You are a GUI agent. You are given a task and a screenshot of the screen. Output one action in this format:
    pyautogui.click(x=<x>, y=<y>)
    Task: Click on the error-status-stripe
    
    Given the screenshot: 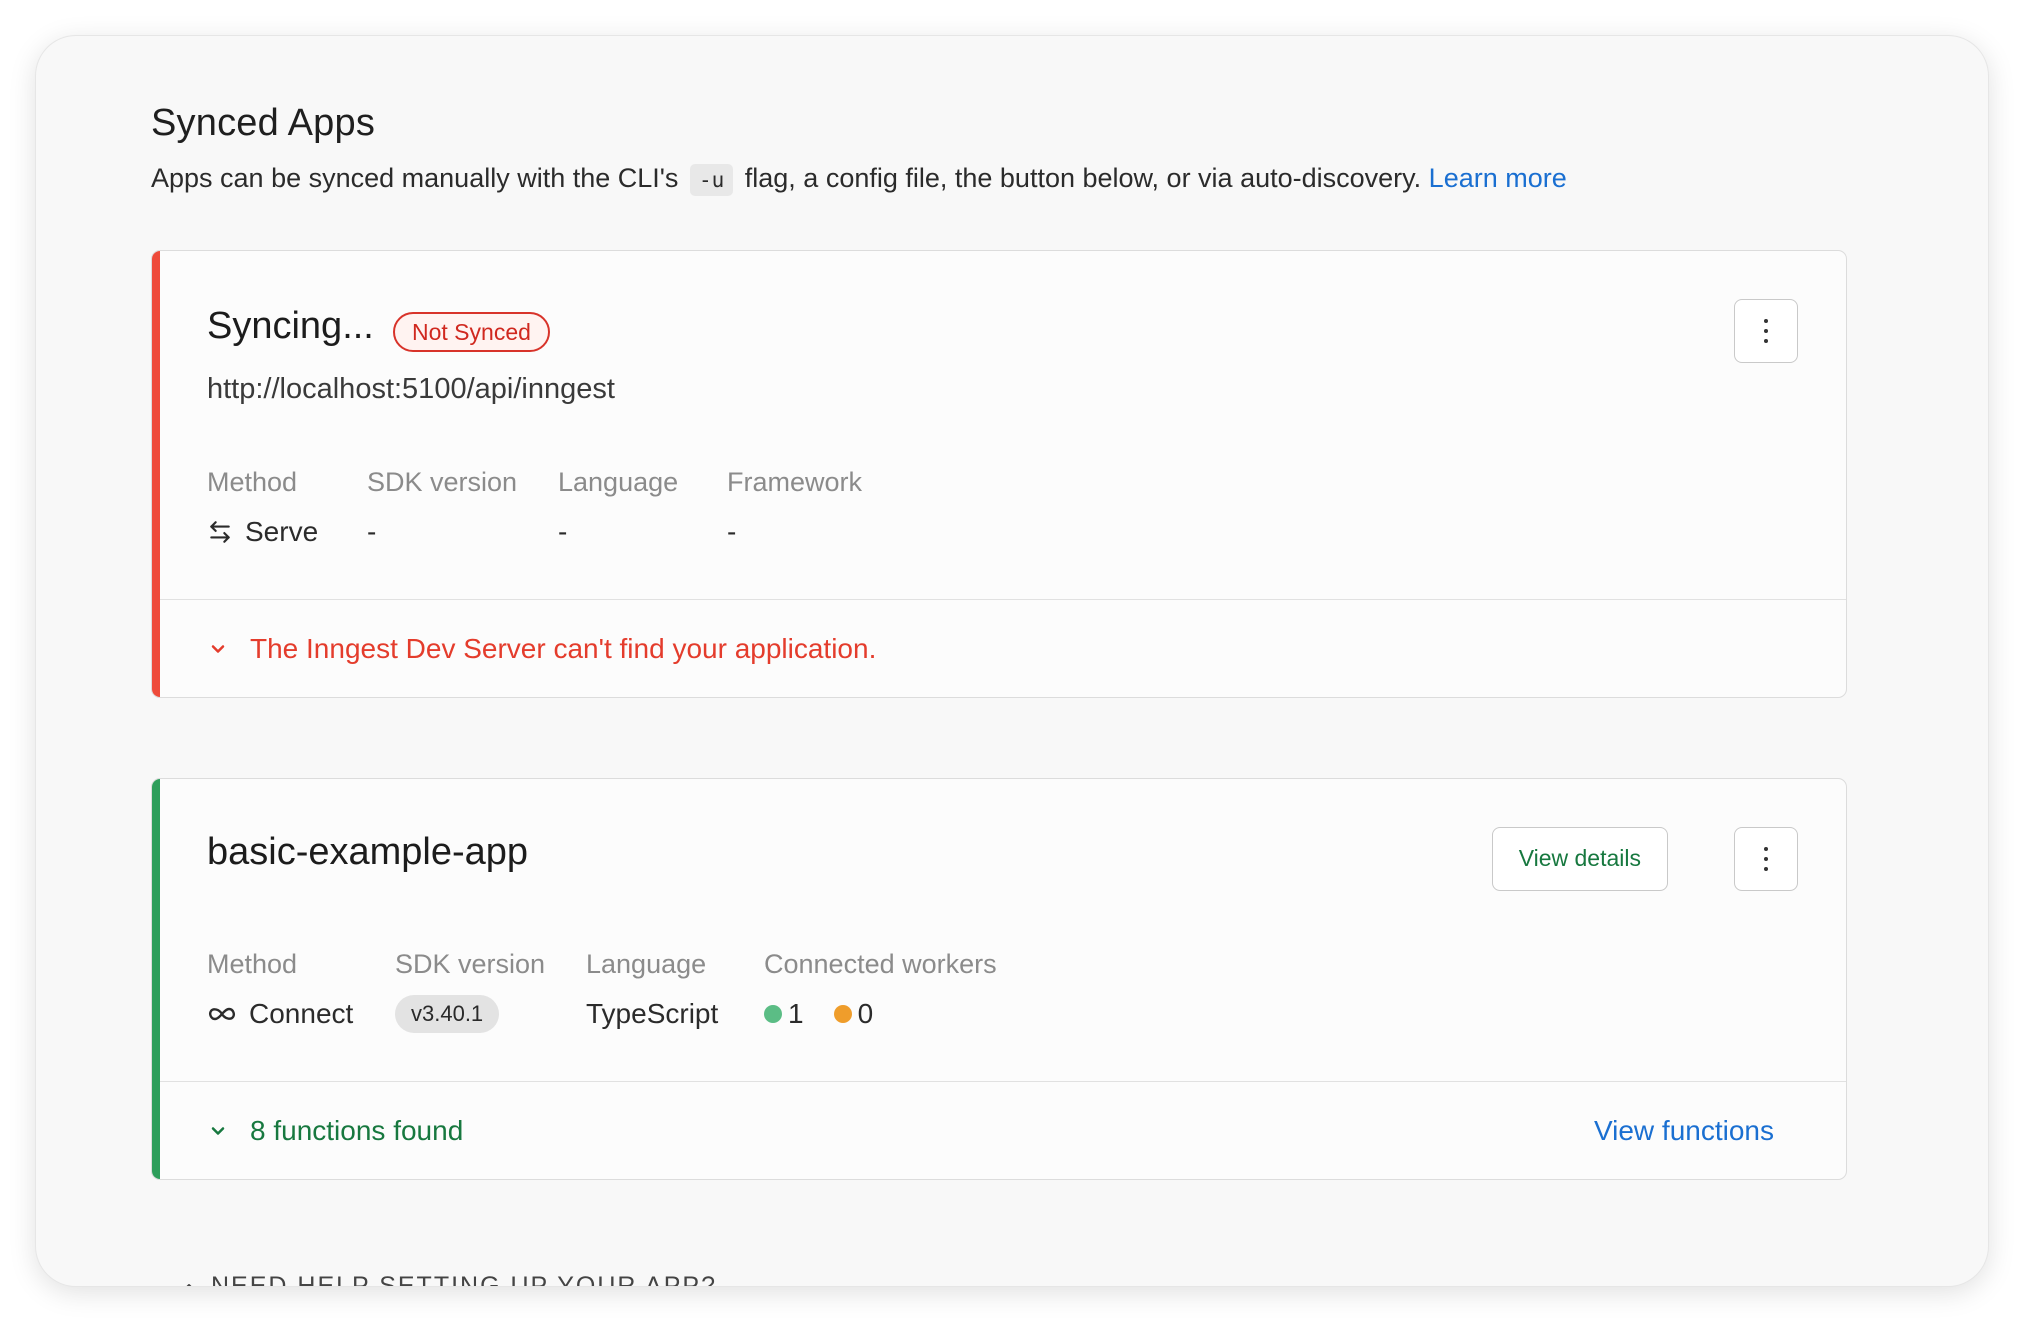 What is the action you would take?
    pyautogui.click(x=156, y=474)
    